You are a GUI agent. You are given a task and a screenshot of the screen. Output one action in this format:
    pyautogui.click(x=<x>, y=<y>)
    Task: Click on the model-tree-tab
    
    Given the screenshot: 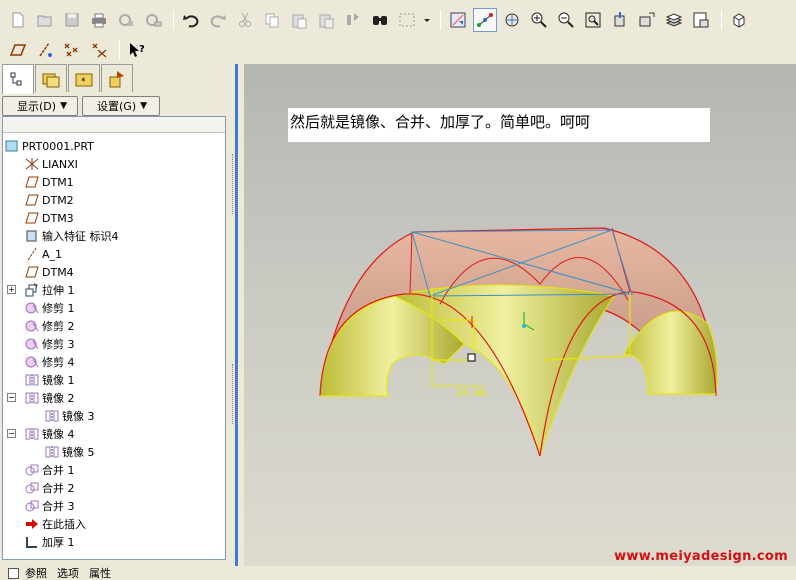 What is the action you would take?
    pyautogui.click(x=18, y=79)
    